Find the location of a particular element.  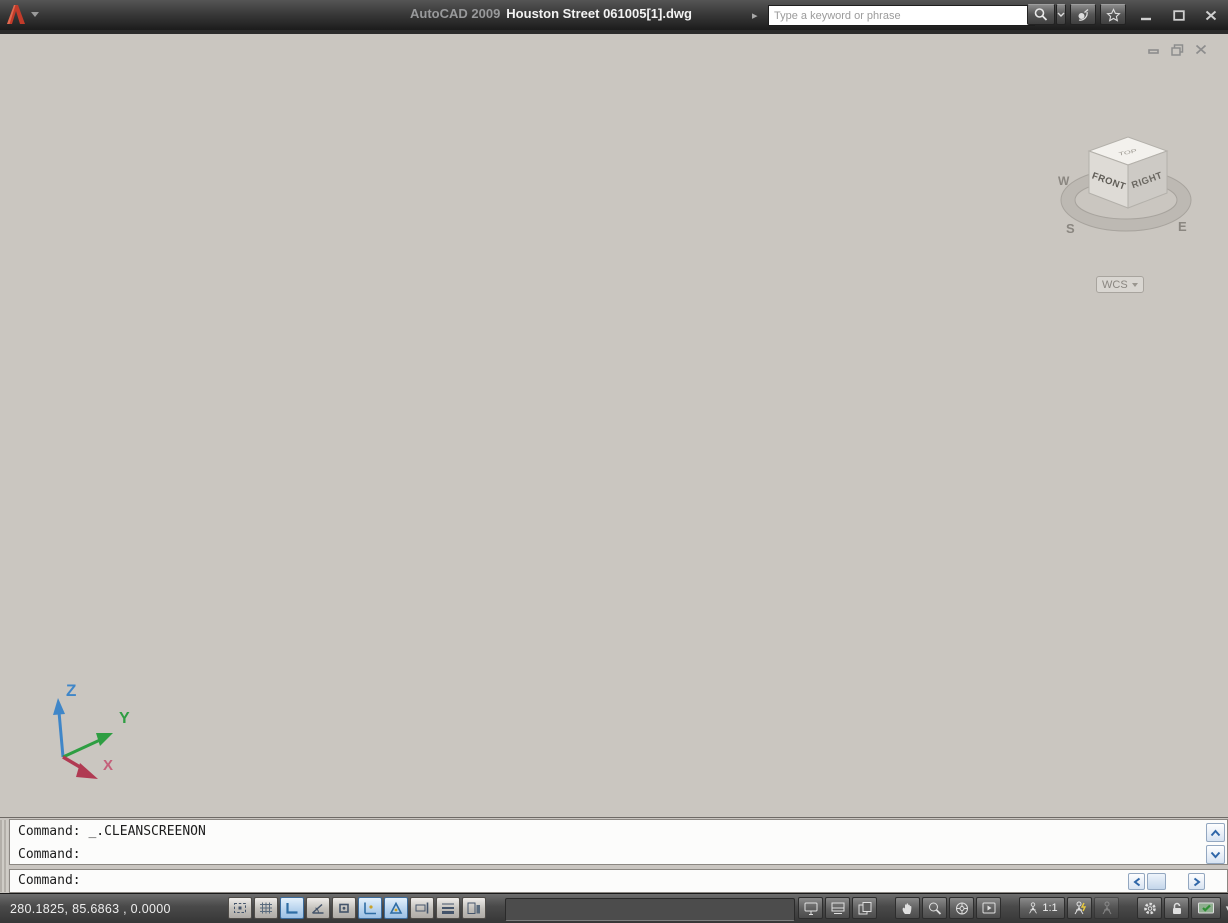

app-maximize-button is located at coordinates (1179, 15).